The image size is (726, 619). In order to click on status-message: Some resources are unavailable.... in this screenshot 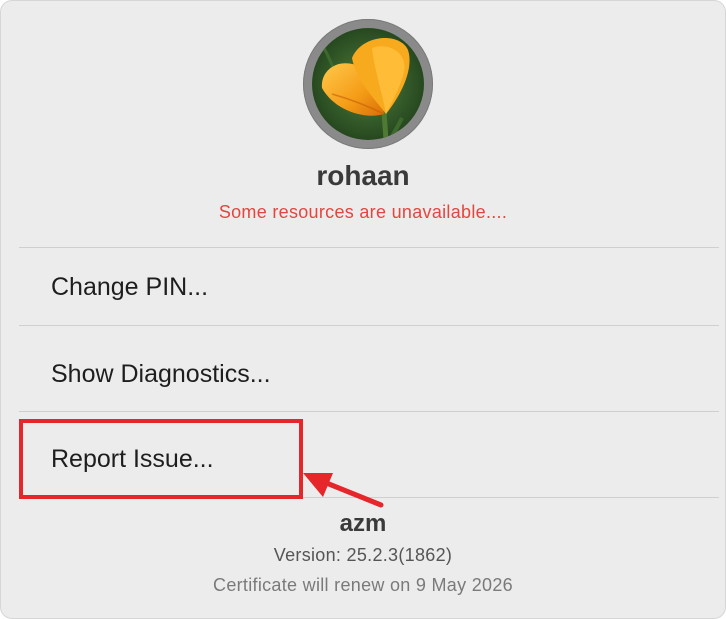, I will do `click(363, 212)`.